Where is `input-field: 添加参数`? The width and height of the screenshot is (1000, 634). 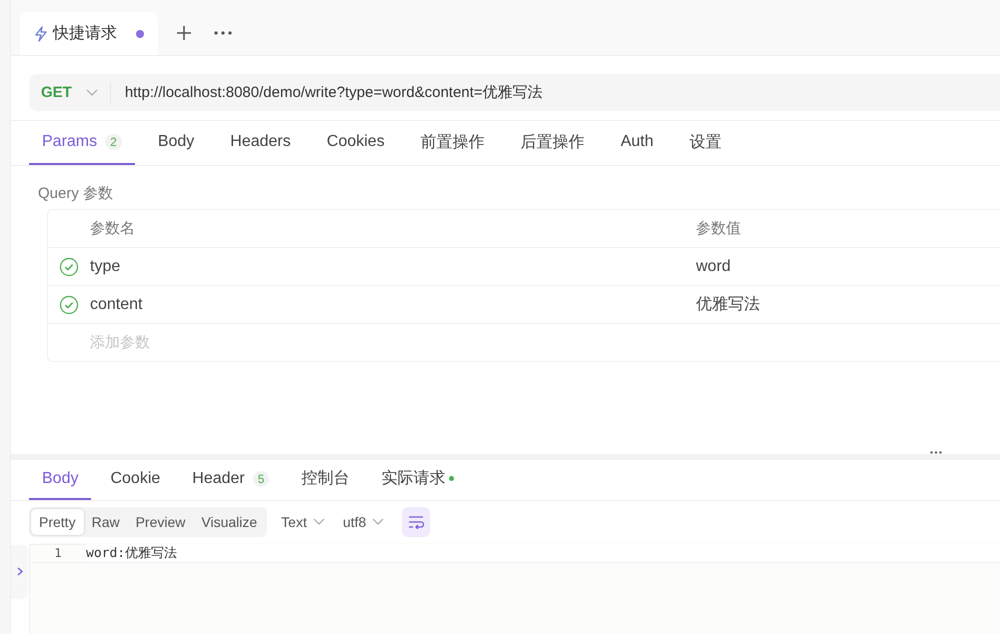 input-field: 添加参数 is located at coordinates (240, 342).